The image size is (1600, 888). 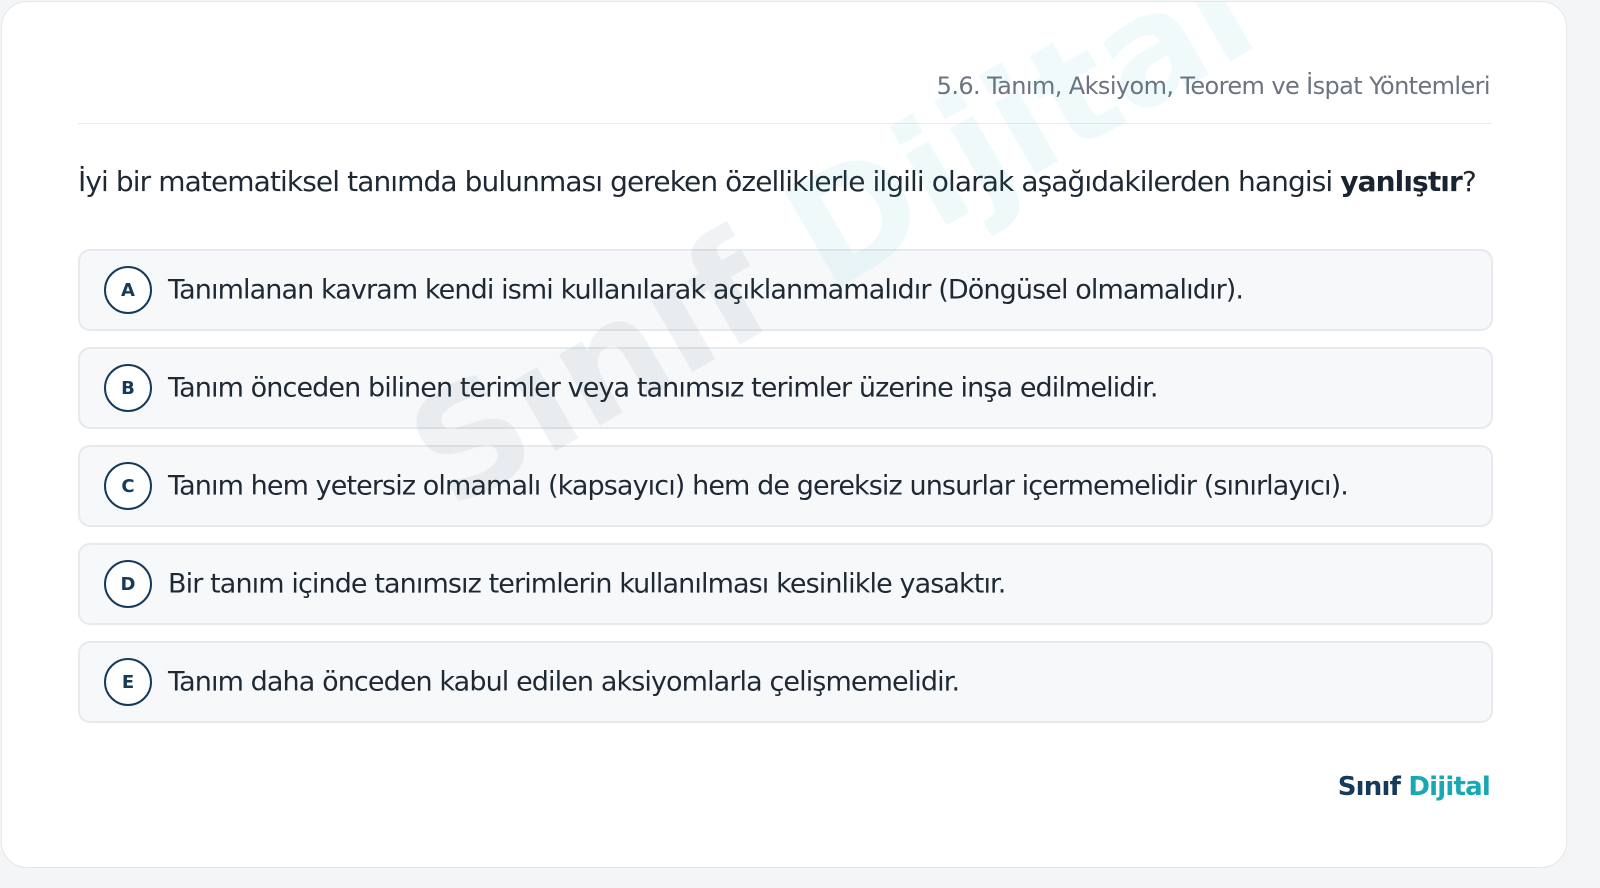 What do you see at coordinates (128, 682) in the screenshot?
I see `option-letter-badge: E` at bounding box center [128, 682].